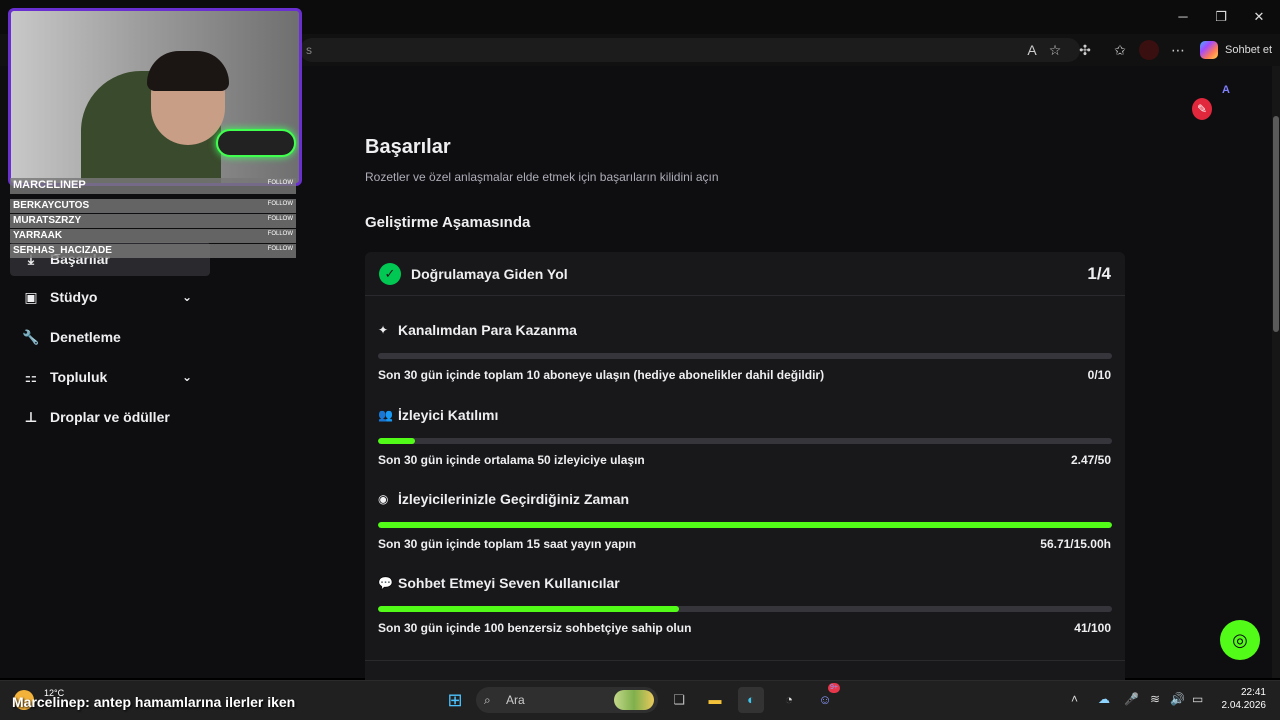  What do you see at coordinates (155, 97) in the screenshot?
I see `webcam-overlay` at bounding box center [155, 97].